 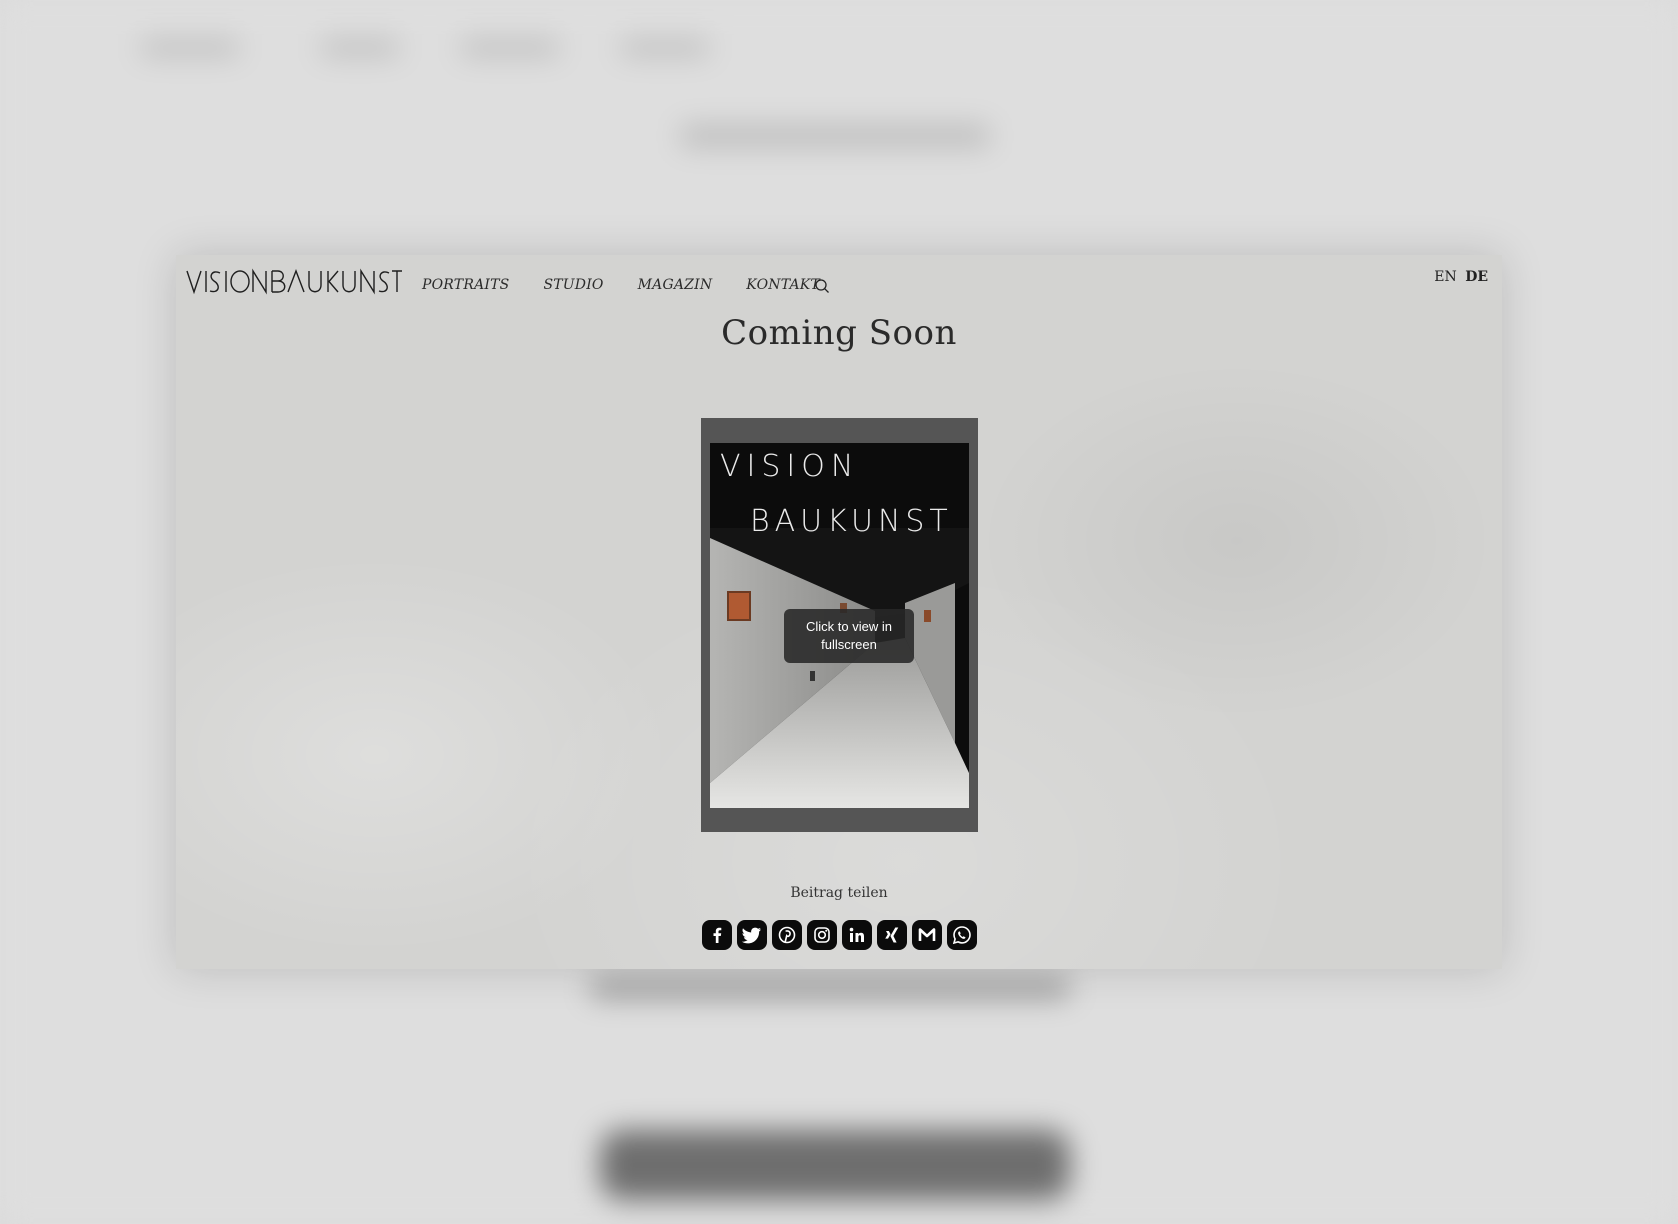 What do you see at coordinates (1476, 277) in the screenshot?
I see `lang-de: DE` at bounding box center [1476, 277].